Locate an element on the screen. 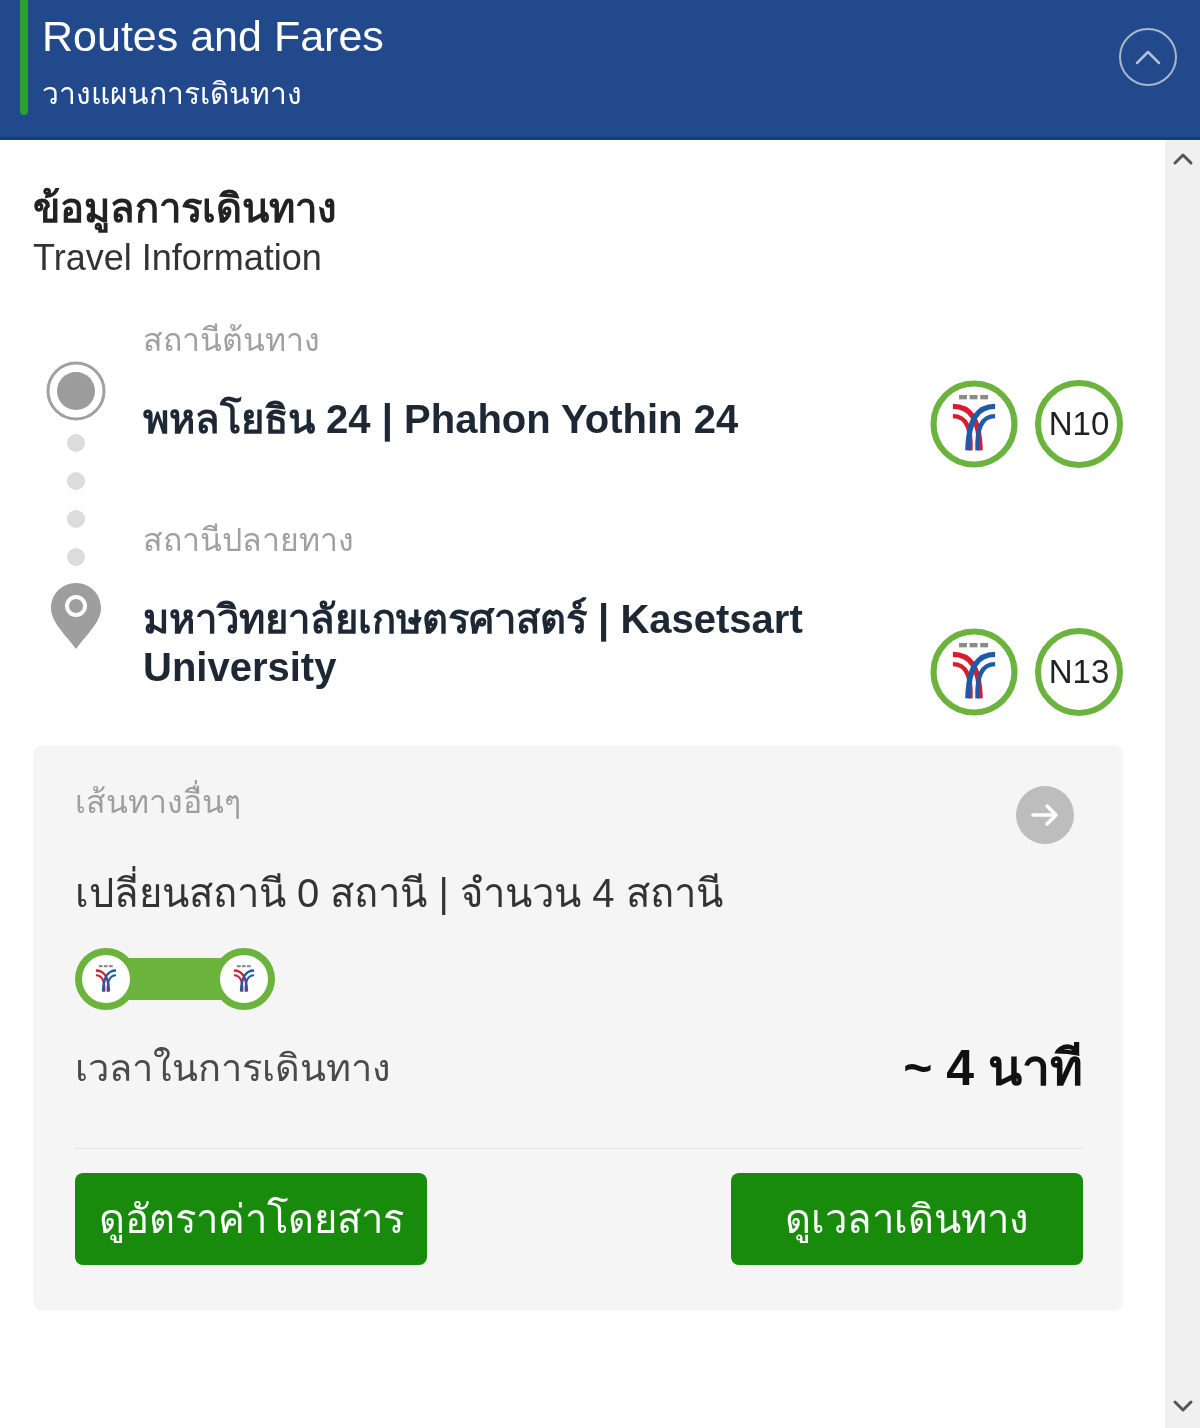 Image resolution: width=1200 pixels, height=1428 pixels. map-pin-icon is located at coordinates (76, 616).